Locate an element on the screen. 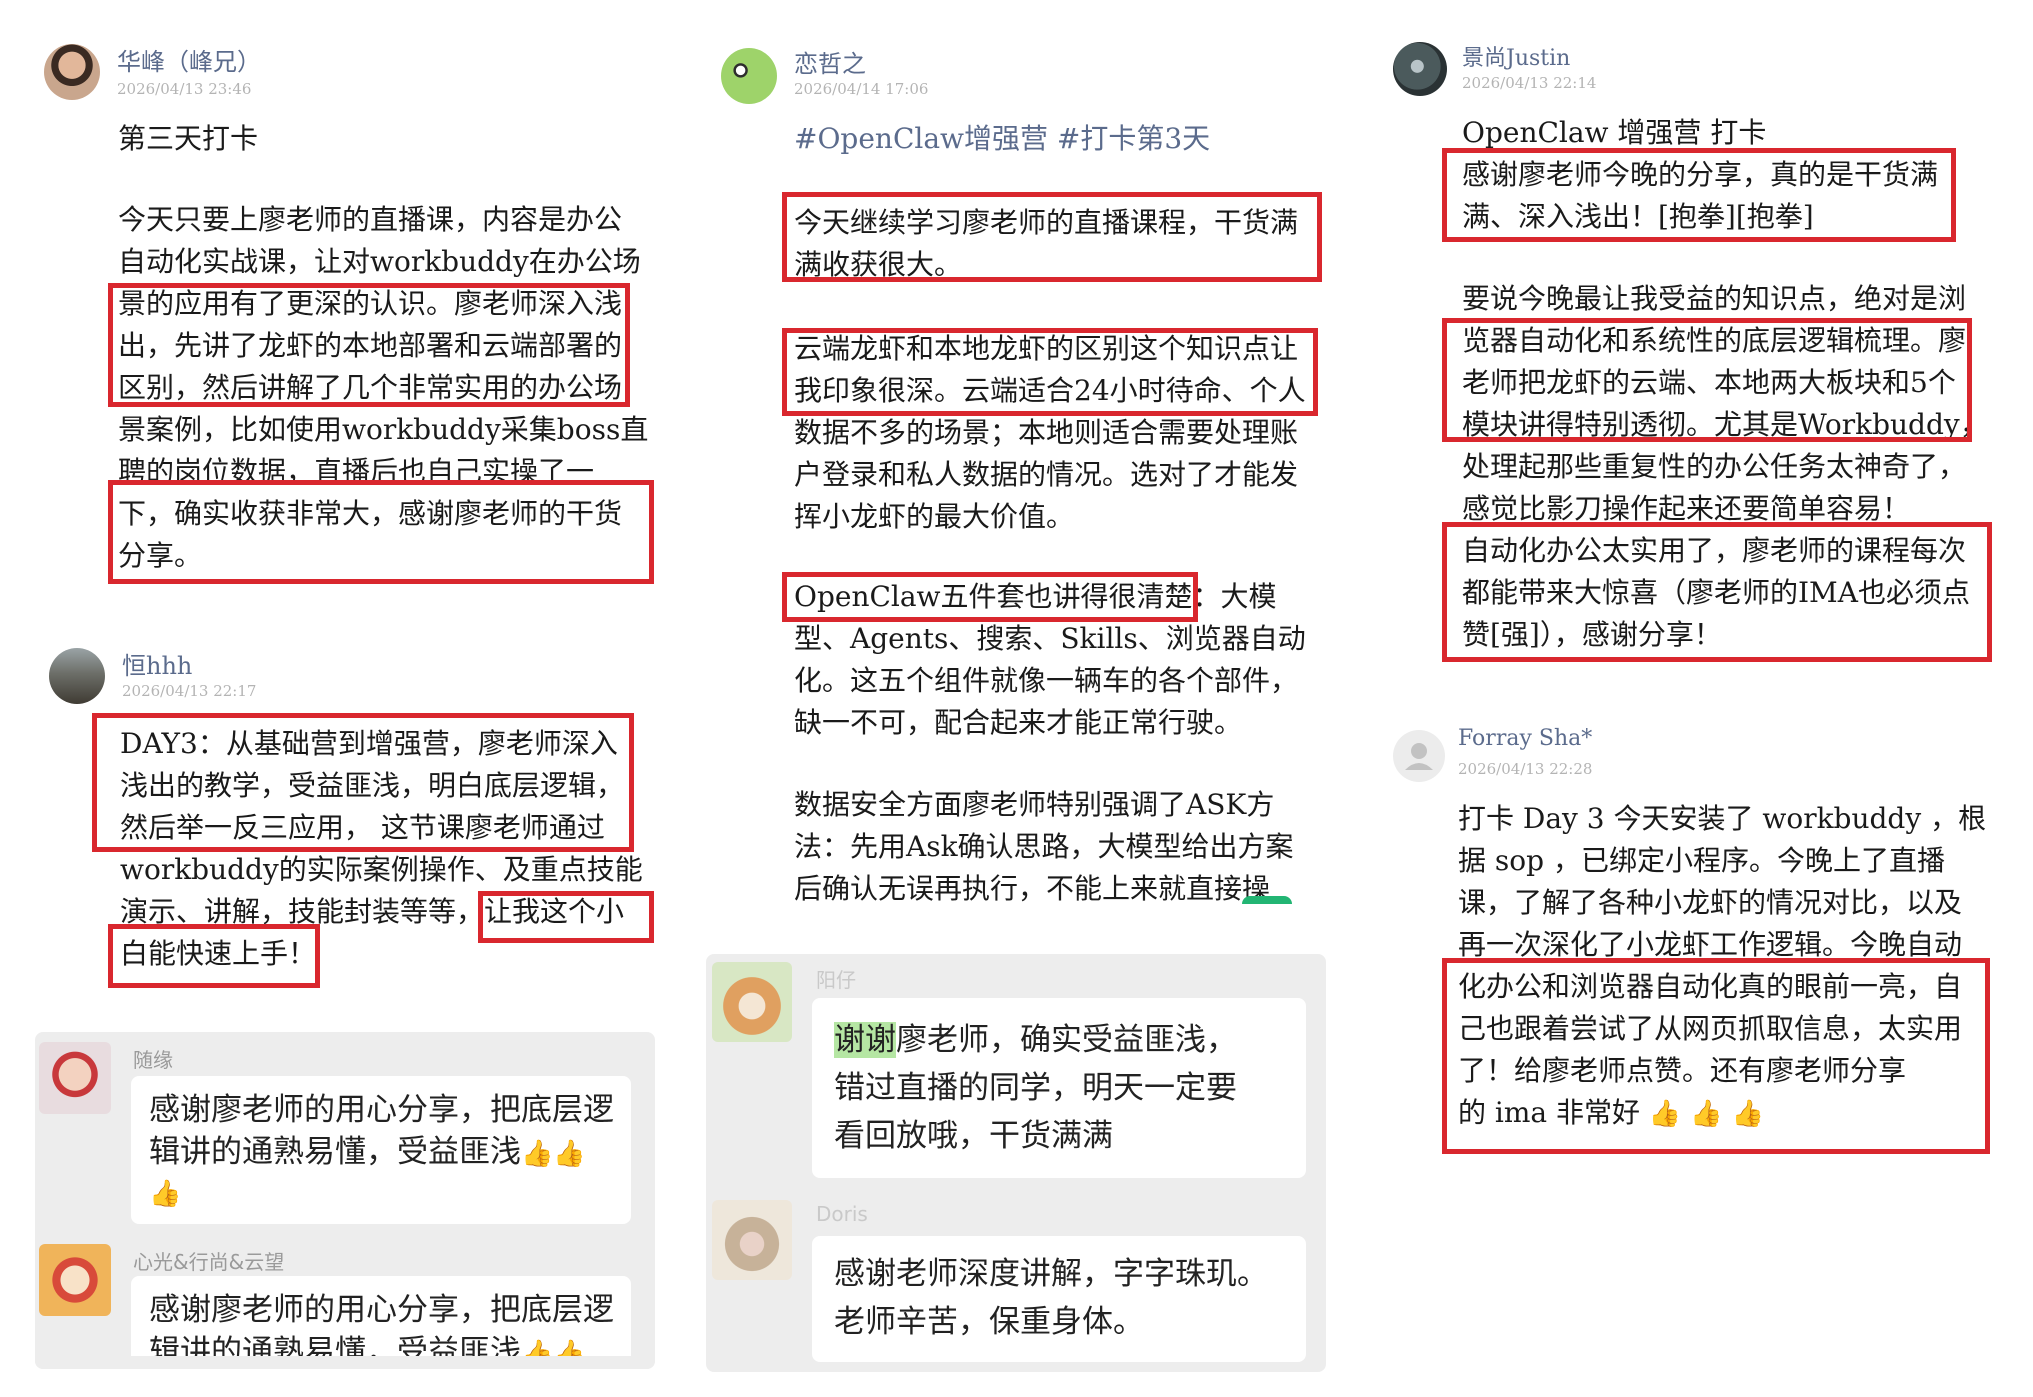 The height and width of the screenshot is (1397, 2033). post-text-line: 缺一不可，配合起来才能正常行驶。 is located at coordinates (1018, 722).